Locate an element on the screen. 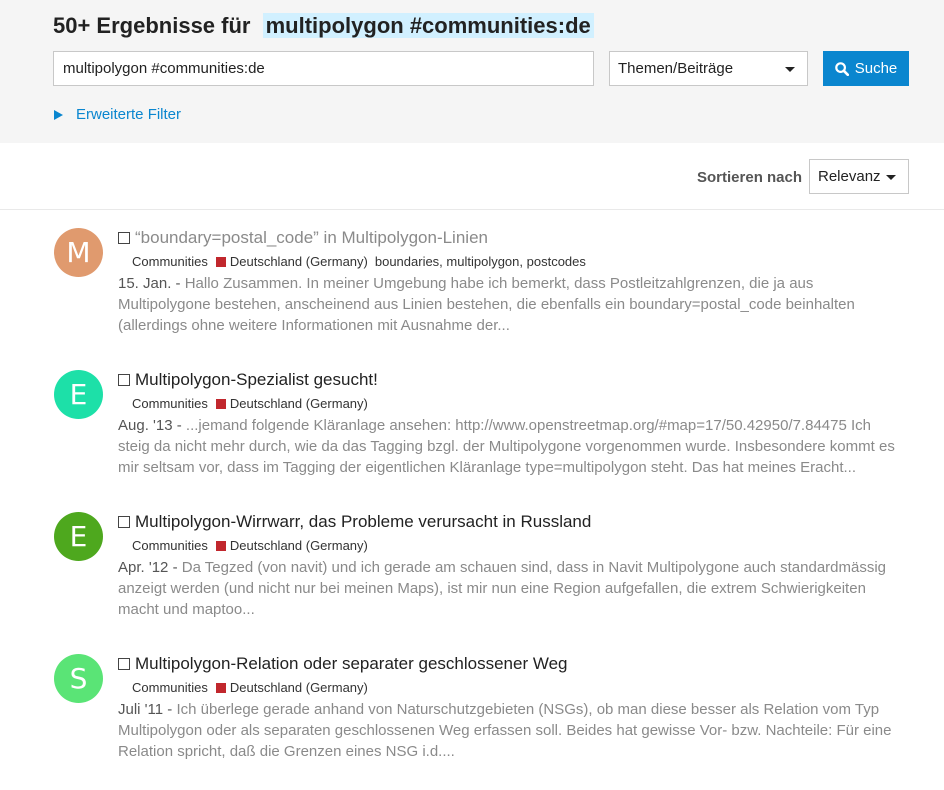 The height and width of the screenshot is (790, 944). search-button: Suche is located at coordinates (866, 68).